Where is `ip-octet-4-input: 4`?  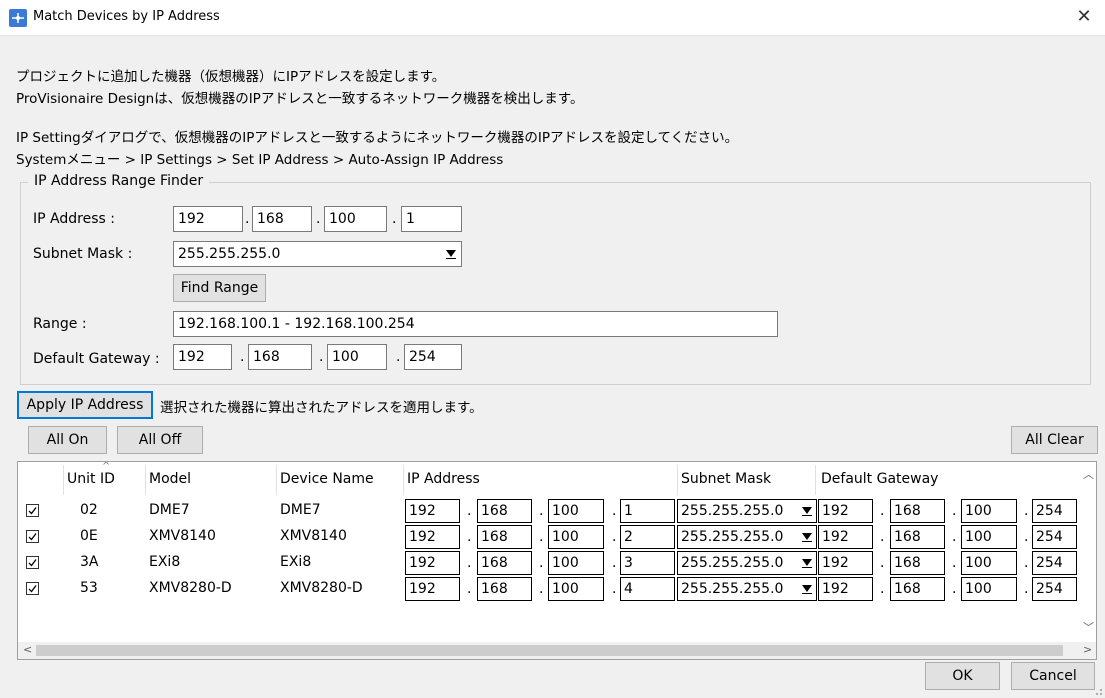 ip-octet-4-input: 4 is located at coordinates (647, 589).